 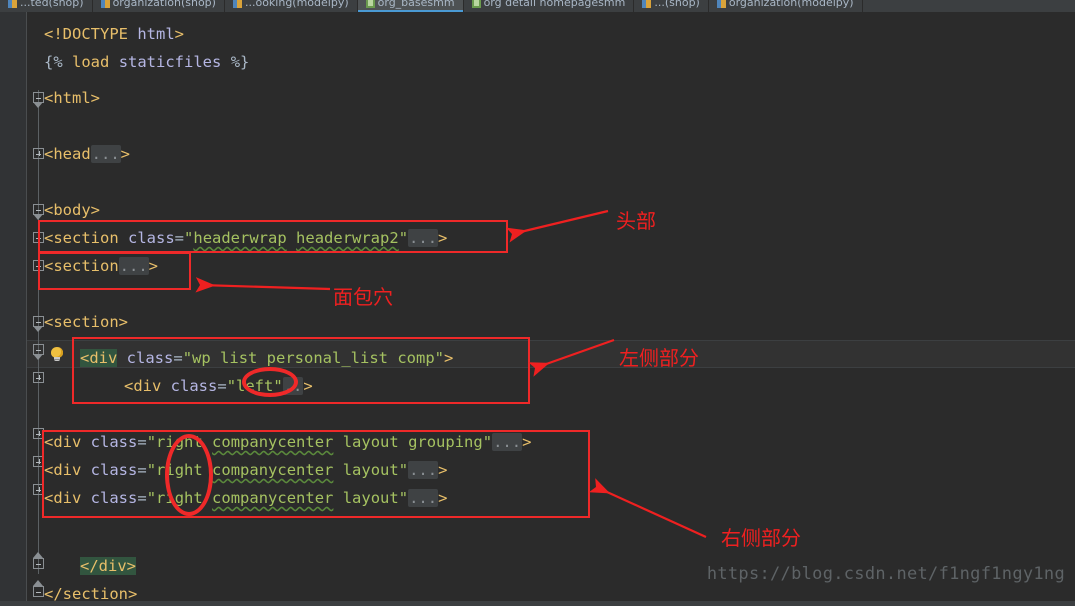 What do you see at coordinates (273, 236) in the screenshot?
I see `annotation-box-header` at bounding box center [273, 236].